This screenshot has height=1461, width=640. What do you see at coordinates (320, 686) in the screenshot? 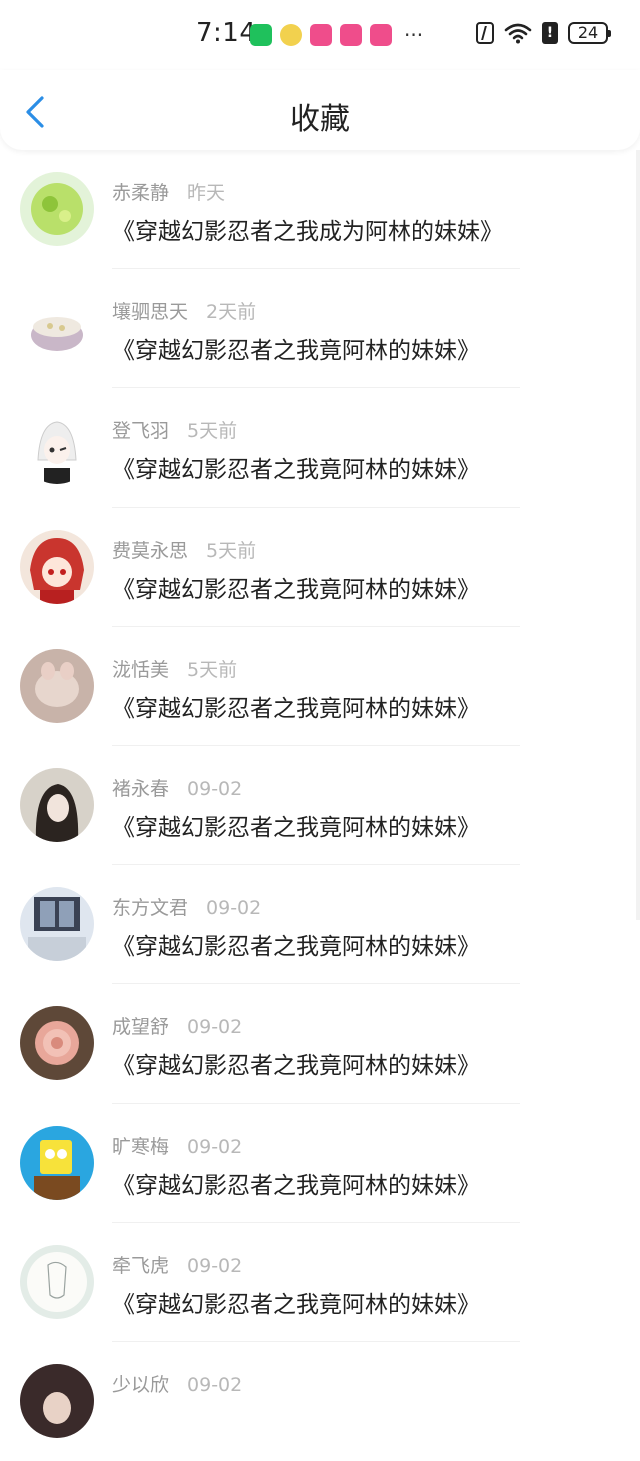
I see `list-item: 泷恬美 5天前 《穿越幻影忍者之我竟阿林的妹妹》` at bounding box center [320, 686].